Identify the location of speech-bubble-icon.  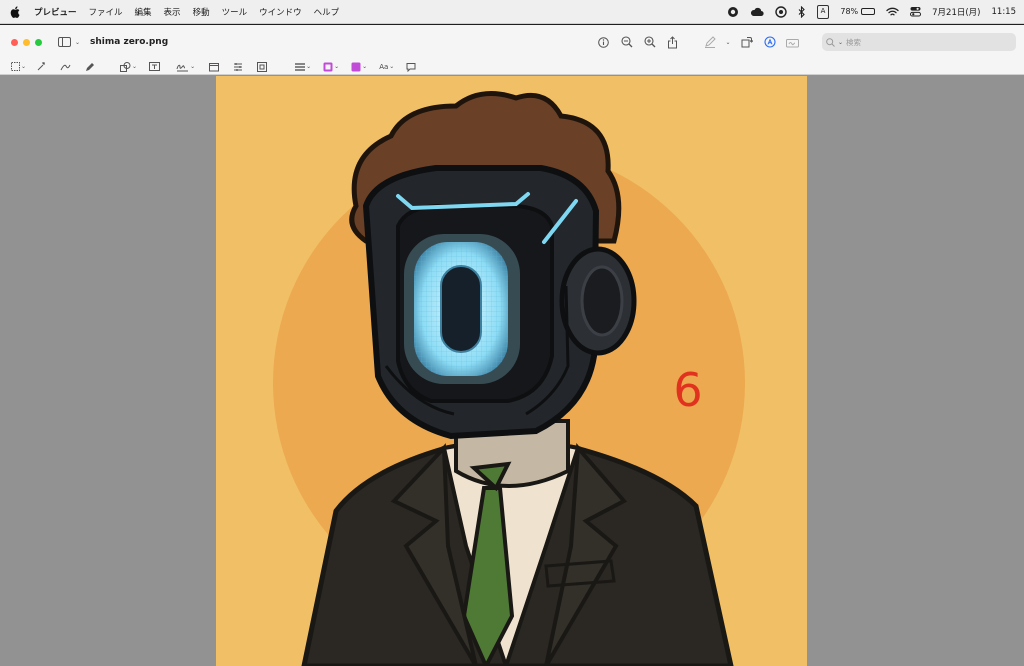
(411, 67).